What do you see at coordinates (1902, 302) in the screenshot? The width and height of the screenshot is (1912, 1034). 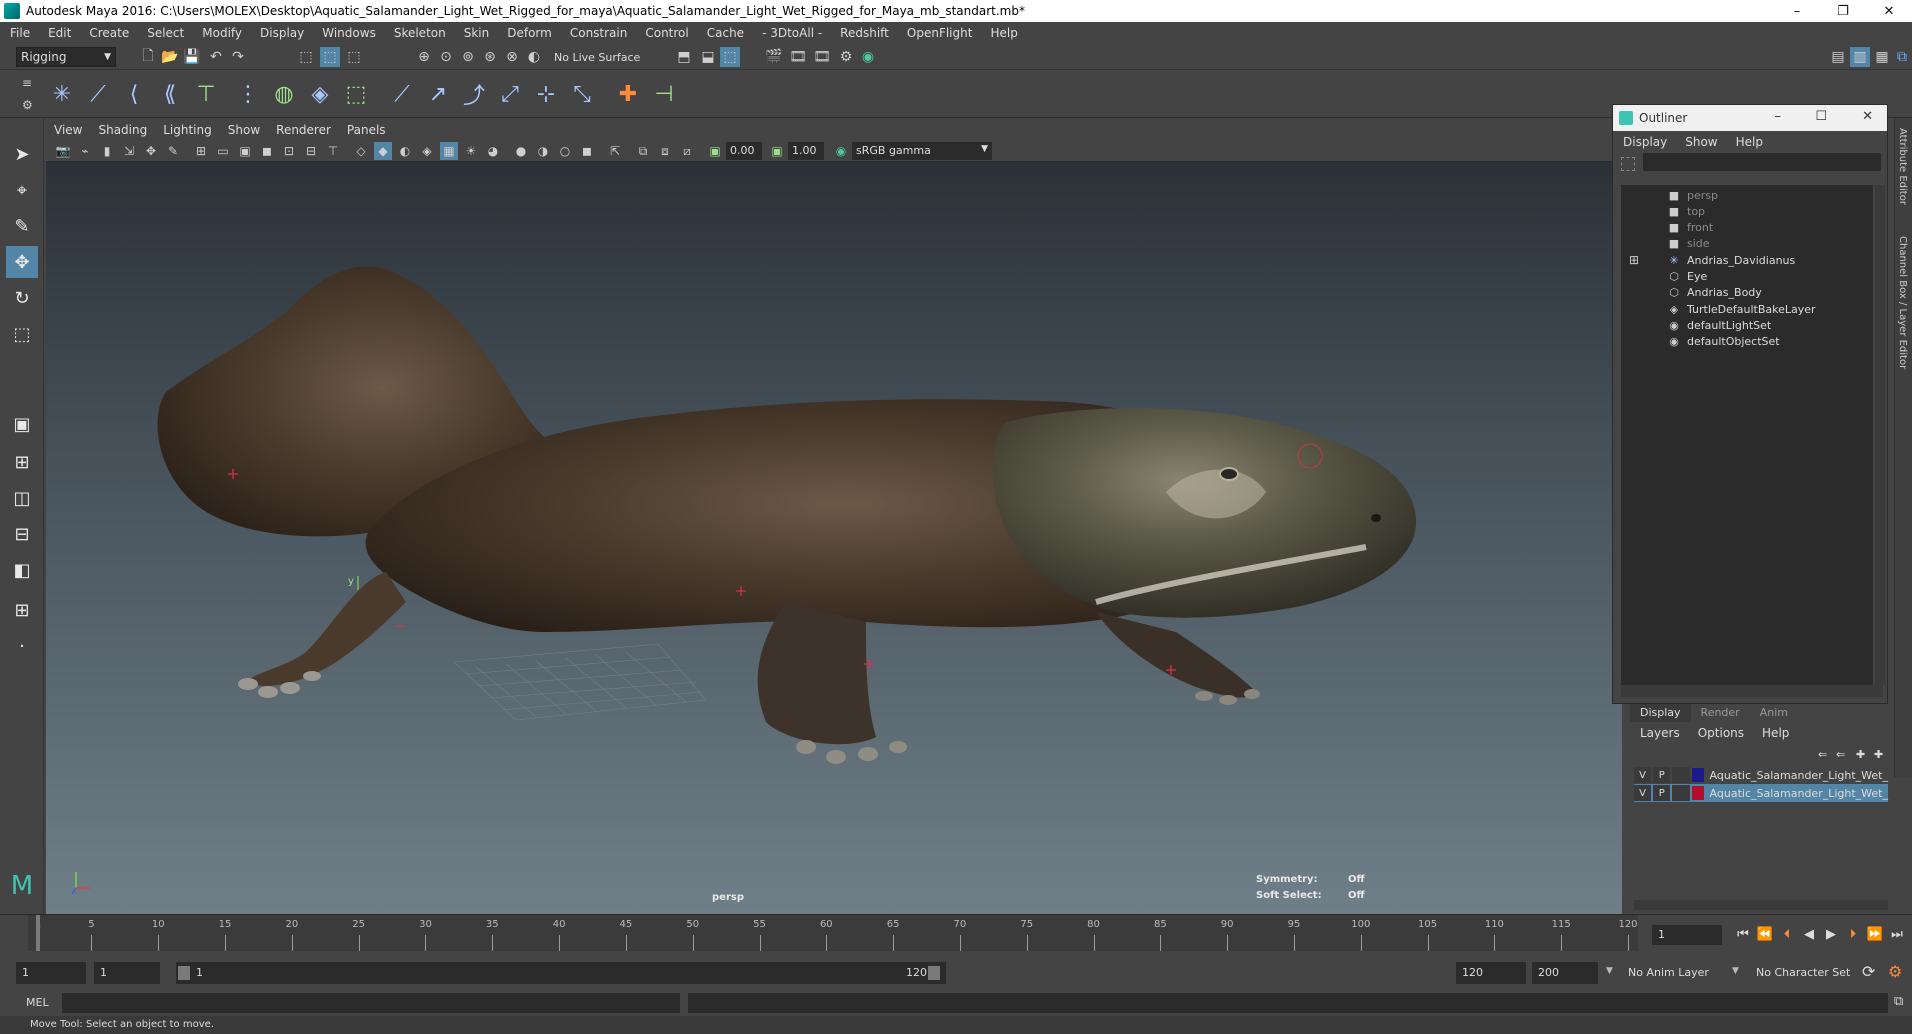 I see `channel-box-tab: Channel Box / Layer Editor` at bounding box center [1902, 302].